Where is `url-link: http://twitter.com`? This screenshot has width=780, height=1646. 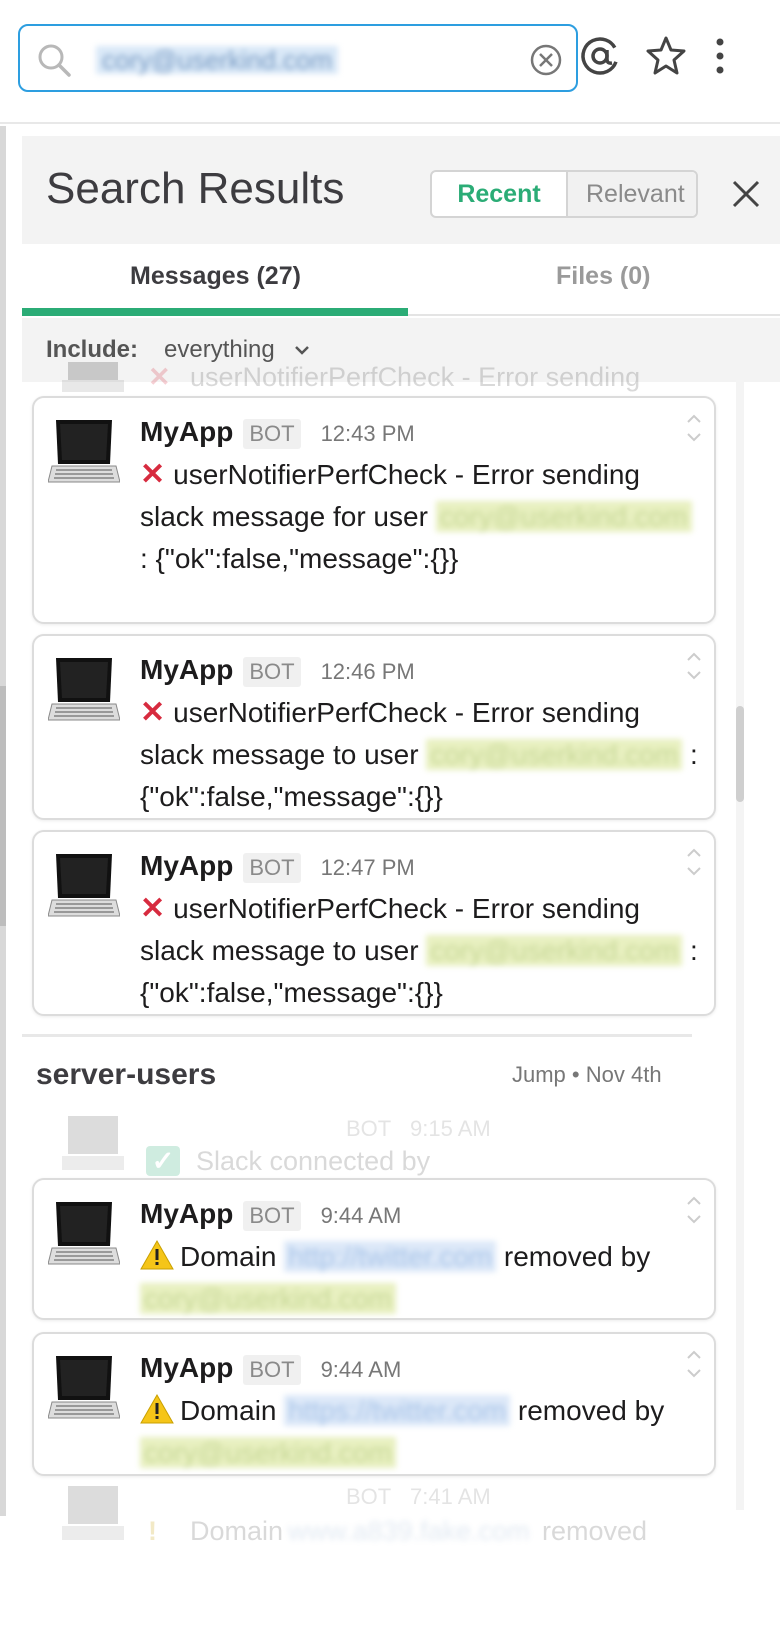
url-link: http://twitter.com is located at coordinates (390, 1256).